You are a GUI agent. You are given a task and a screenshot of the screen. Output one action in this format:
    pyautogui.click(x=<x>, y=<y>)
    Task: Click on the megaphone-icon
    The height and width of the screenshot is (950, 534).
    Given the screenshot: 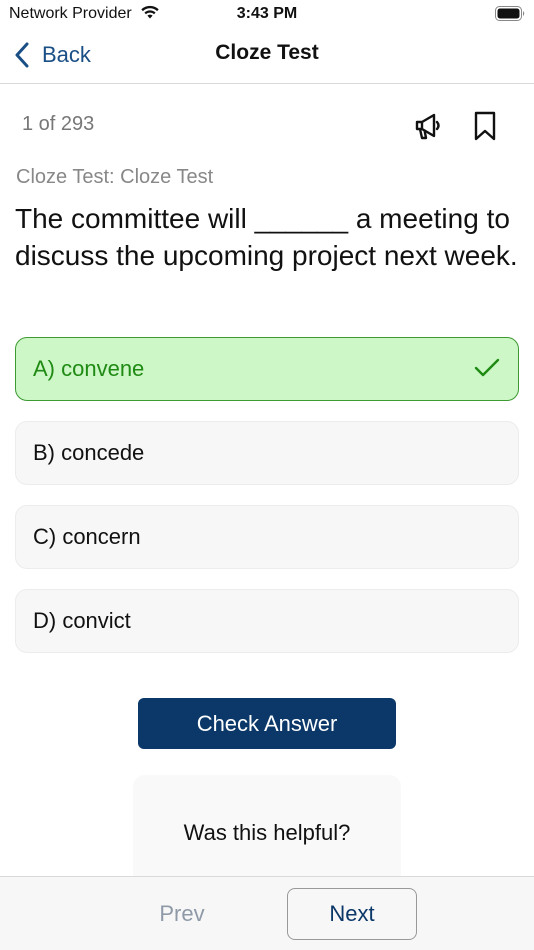 What is the action you would take?
    pyautogui.click(x=428, y=128)
    